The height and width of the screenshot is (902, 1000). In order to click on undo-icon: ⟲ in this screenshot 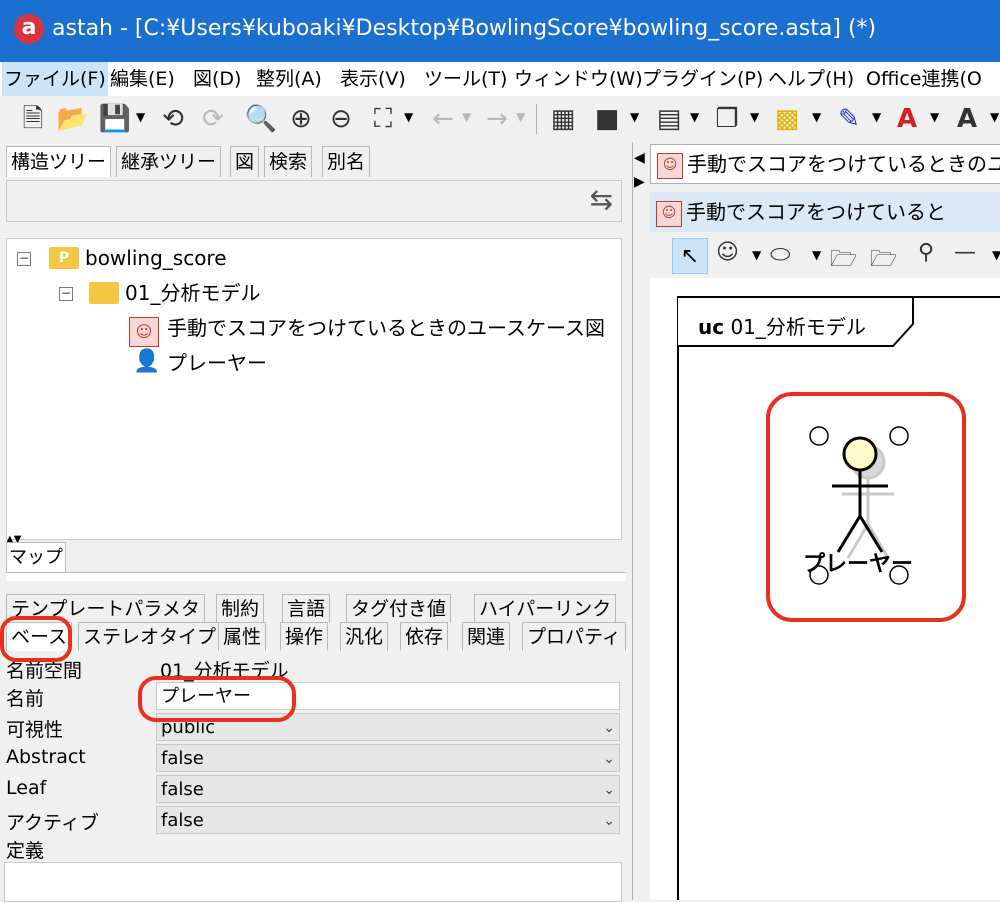, I will do `click(173, 119)`.